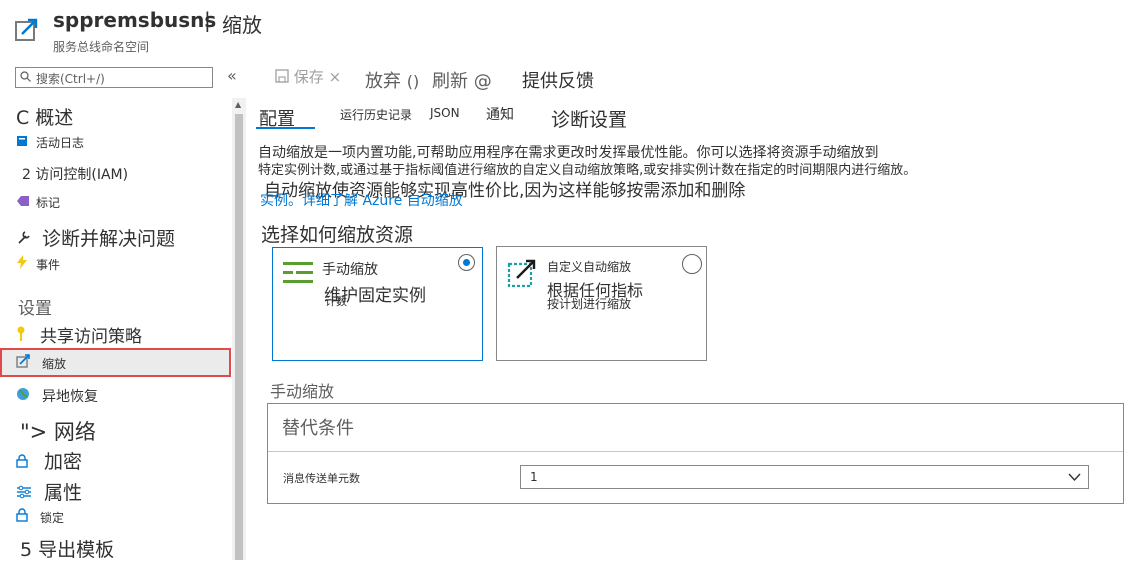  Describe the element at coordinates (28, 336) in the screenshot. I see `key-icon` at that location.